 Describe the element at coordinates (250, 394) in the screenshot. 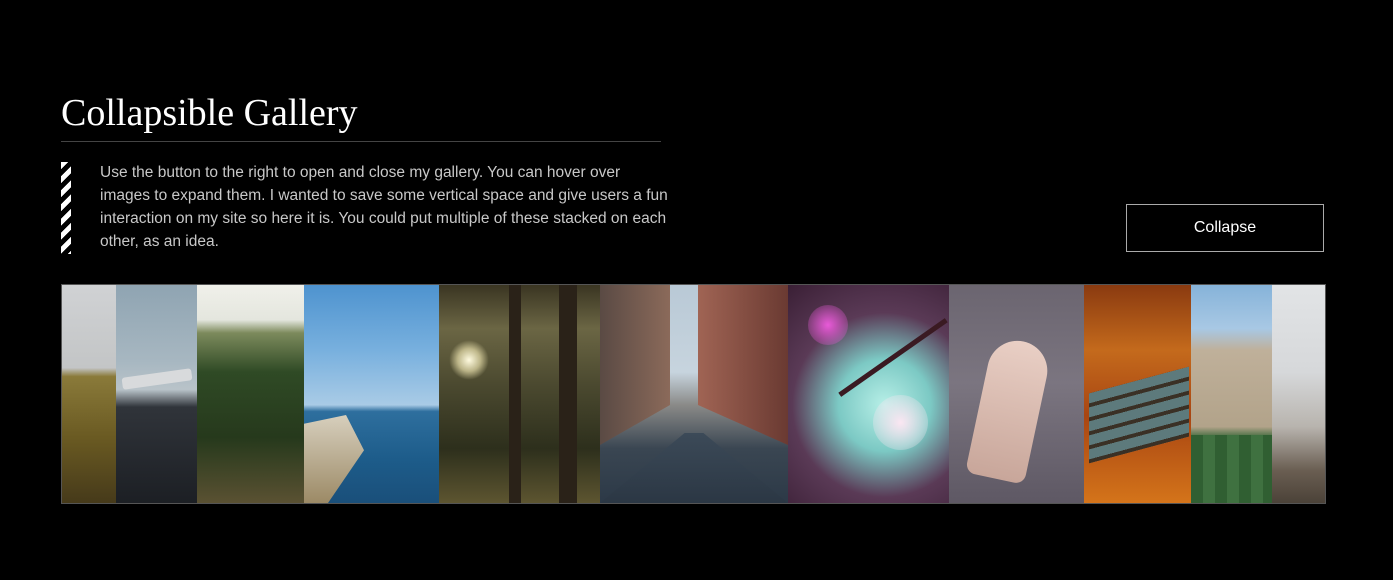

I see `gallery-image-forest-hills` at that location.